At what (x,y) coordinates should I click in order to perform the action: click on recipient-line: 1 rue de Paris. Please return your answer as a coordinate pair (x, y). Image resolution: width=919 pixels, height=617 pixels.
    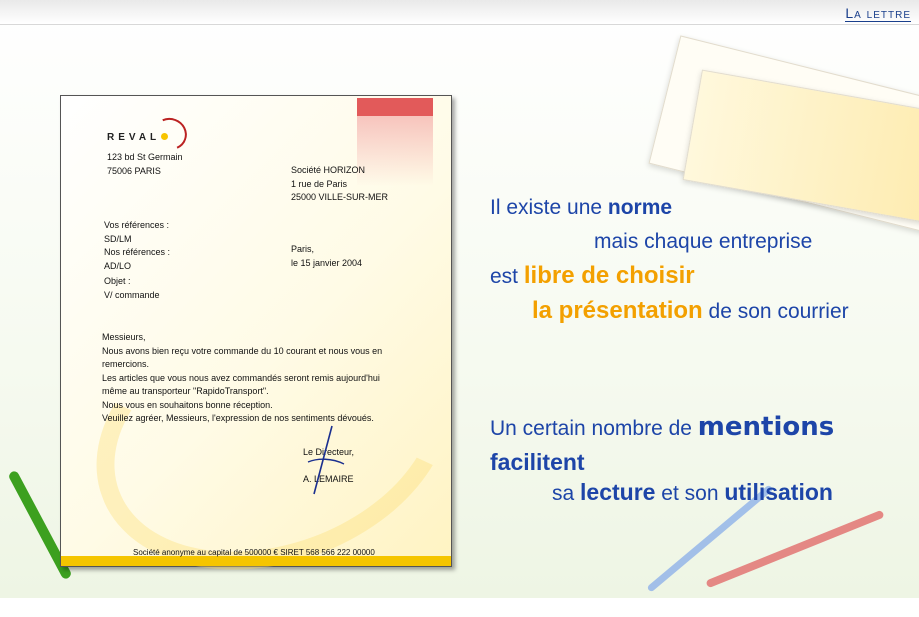
    Looking at the image, I should click on (319, 183).